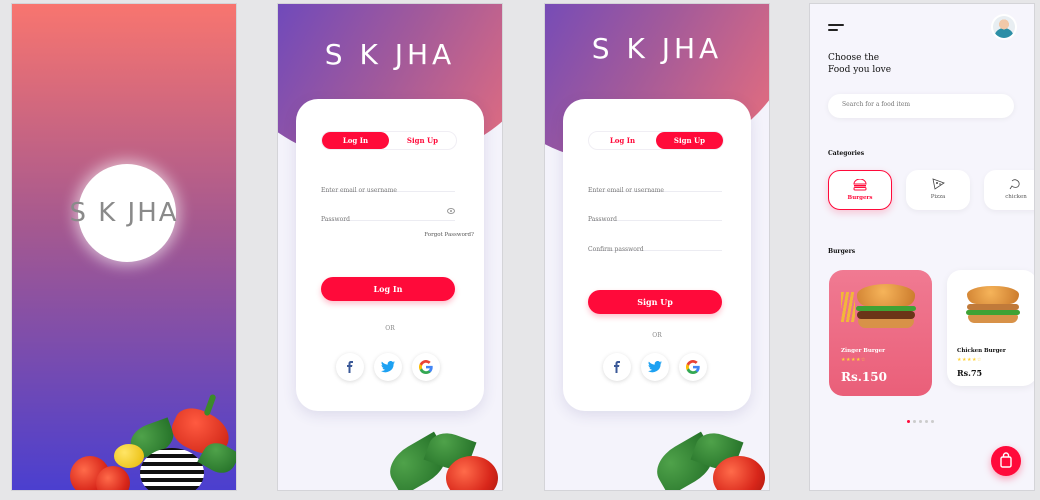 This screenshot has width=1040, height=500. What do you see at coordinates (864, 377) in the screenshot?
I see `food-price: Rs.150` at bounding box center [864, 377].